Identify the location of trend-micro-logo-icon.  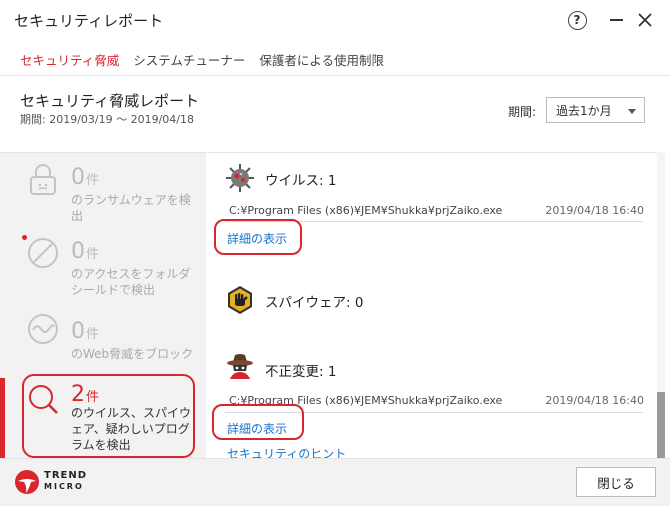
(27, 482).